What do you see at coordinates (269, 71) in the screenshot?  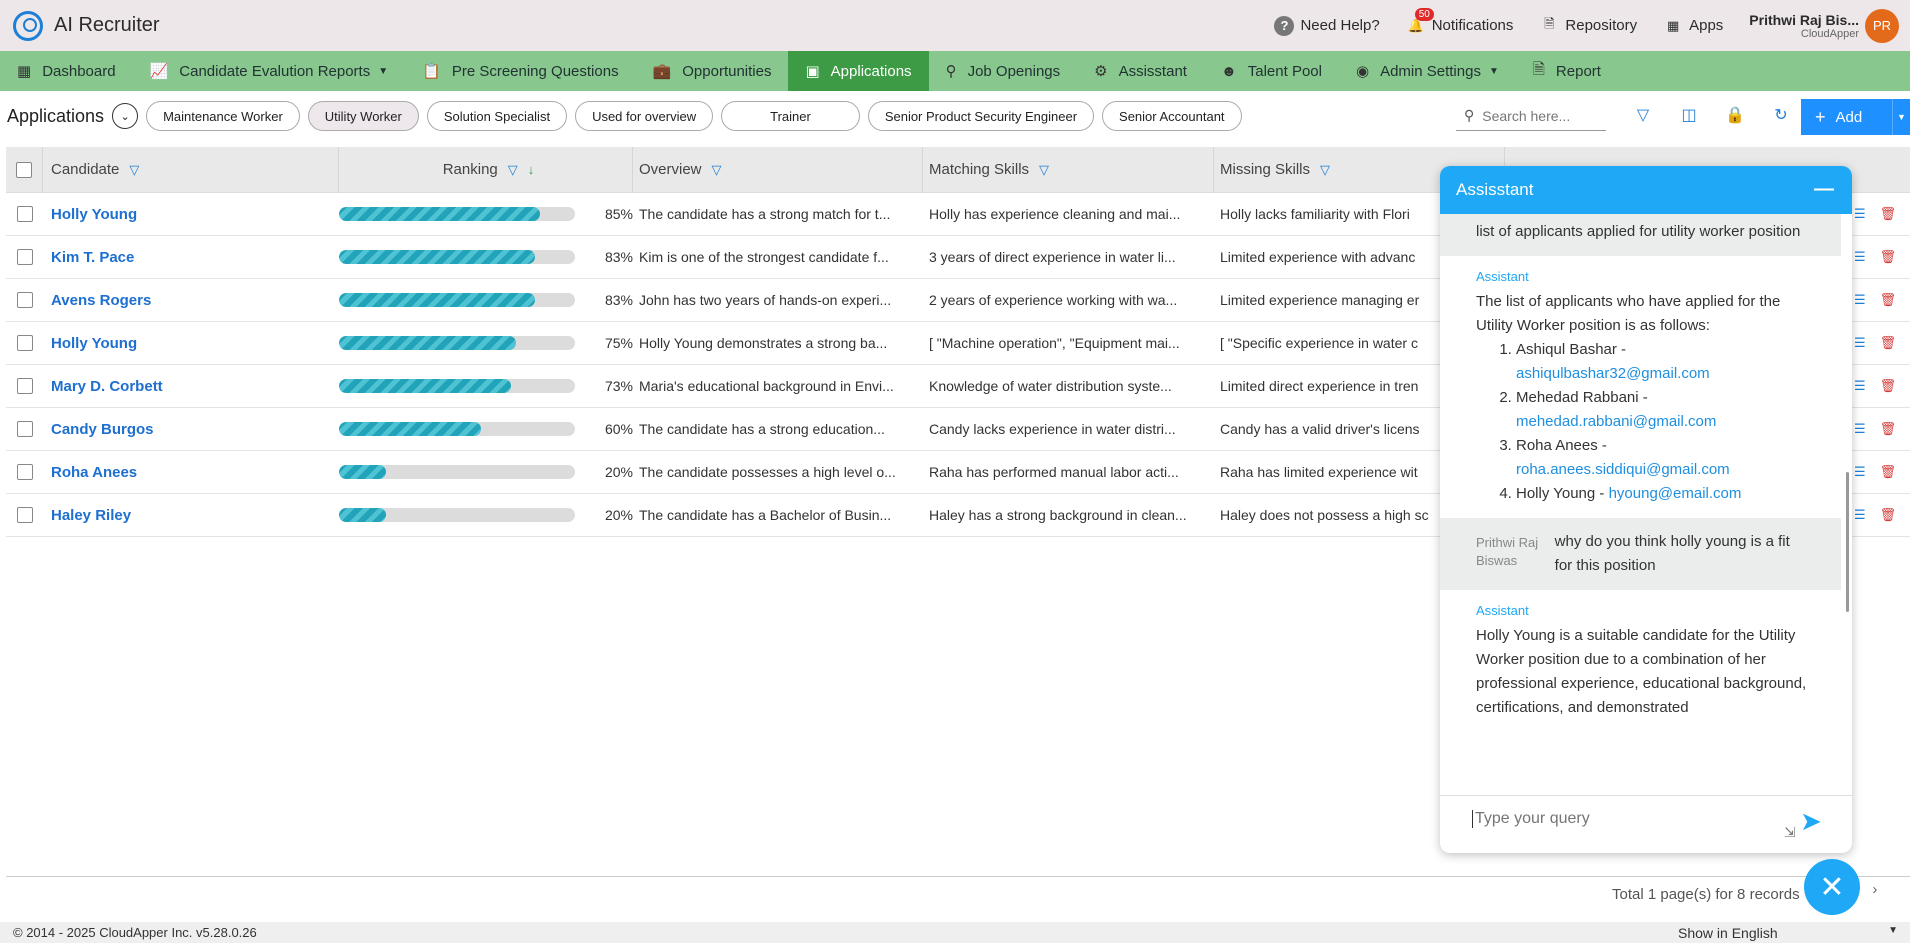 I see `nav-candidate-reports: 📈 Candidate Evalution Reports ▼` at bounding box center [269, 71].